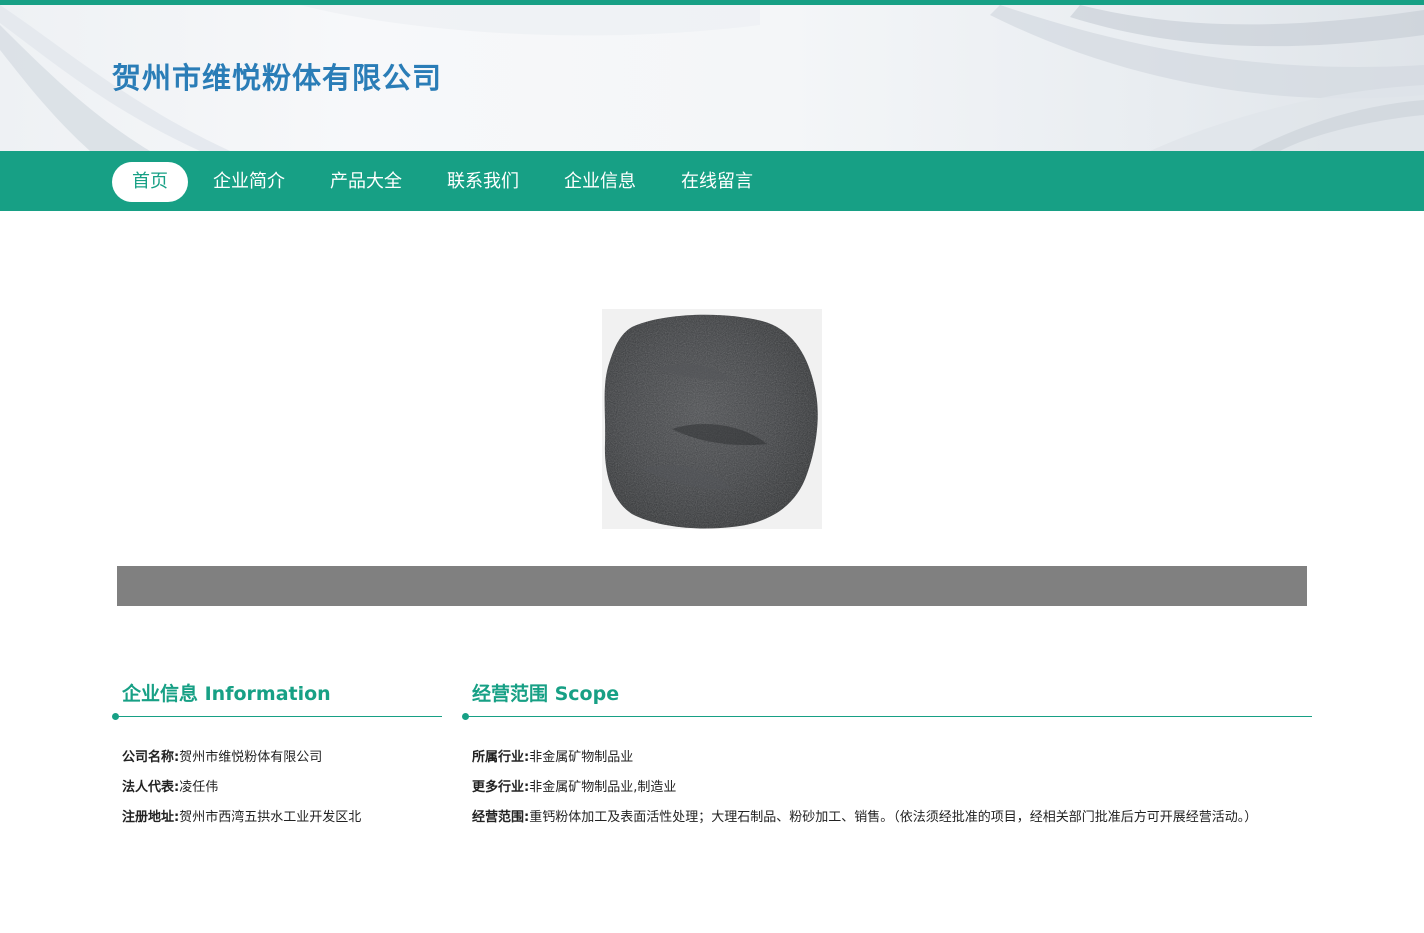 This screenshot has height=933, width=1424. What do you see at coordinates (278, 716) in the screenshot?
I see `company-info-divider` at bounding box center [278, 716].